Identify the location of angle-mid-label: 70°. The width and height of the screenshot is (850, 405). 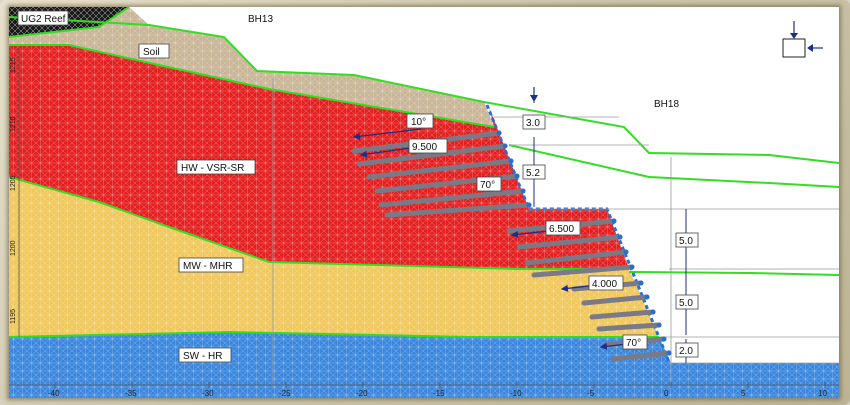
(487, 185).